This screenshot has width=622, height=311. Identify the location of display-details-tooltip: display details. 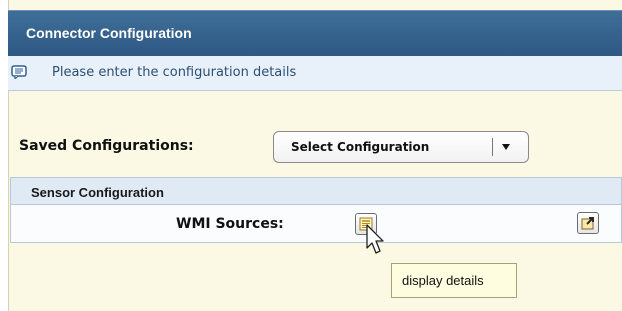
(454, 280).